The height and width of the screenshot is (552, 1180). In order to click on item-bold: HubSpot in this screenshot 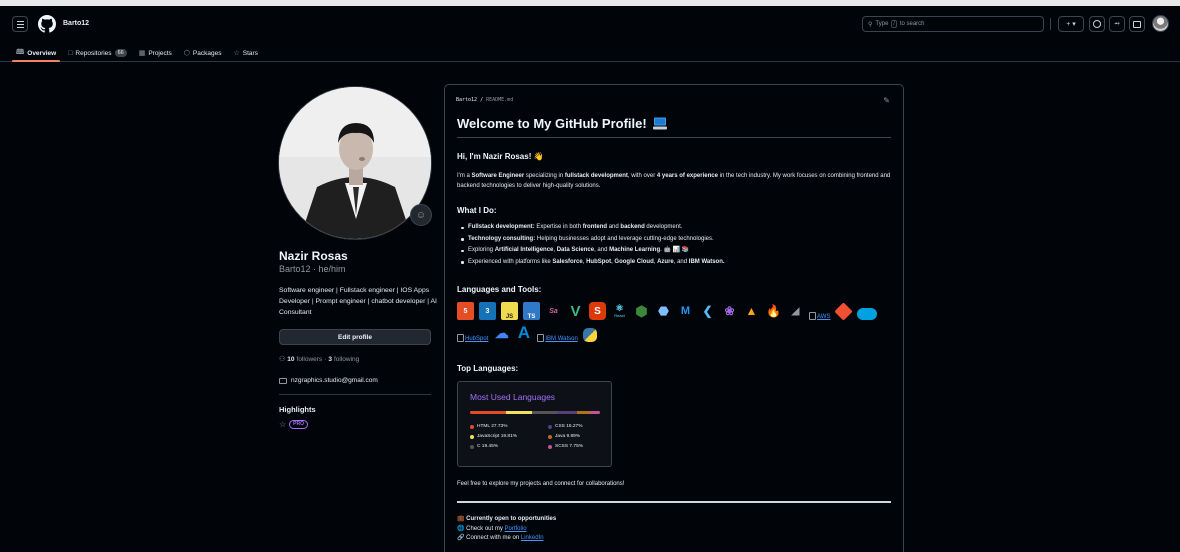, I will do `click(599, 261)`.